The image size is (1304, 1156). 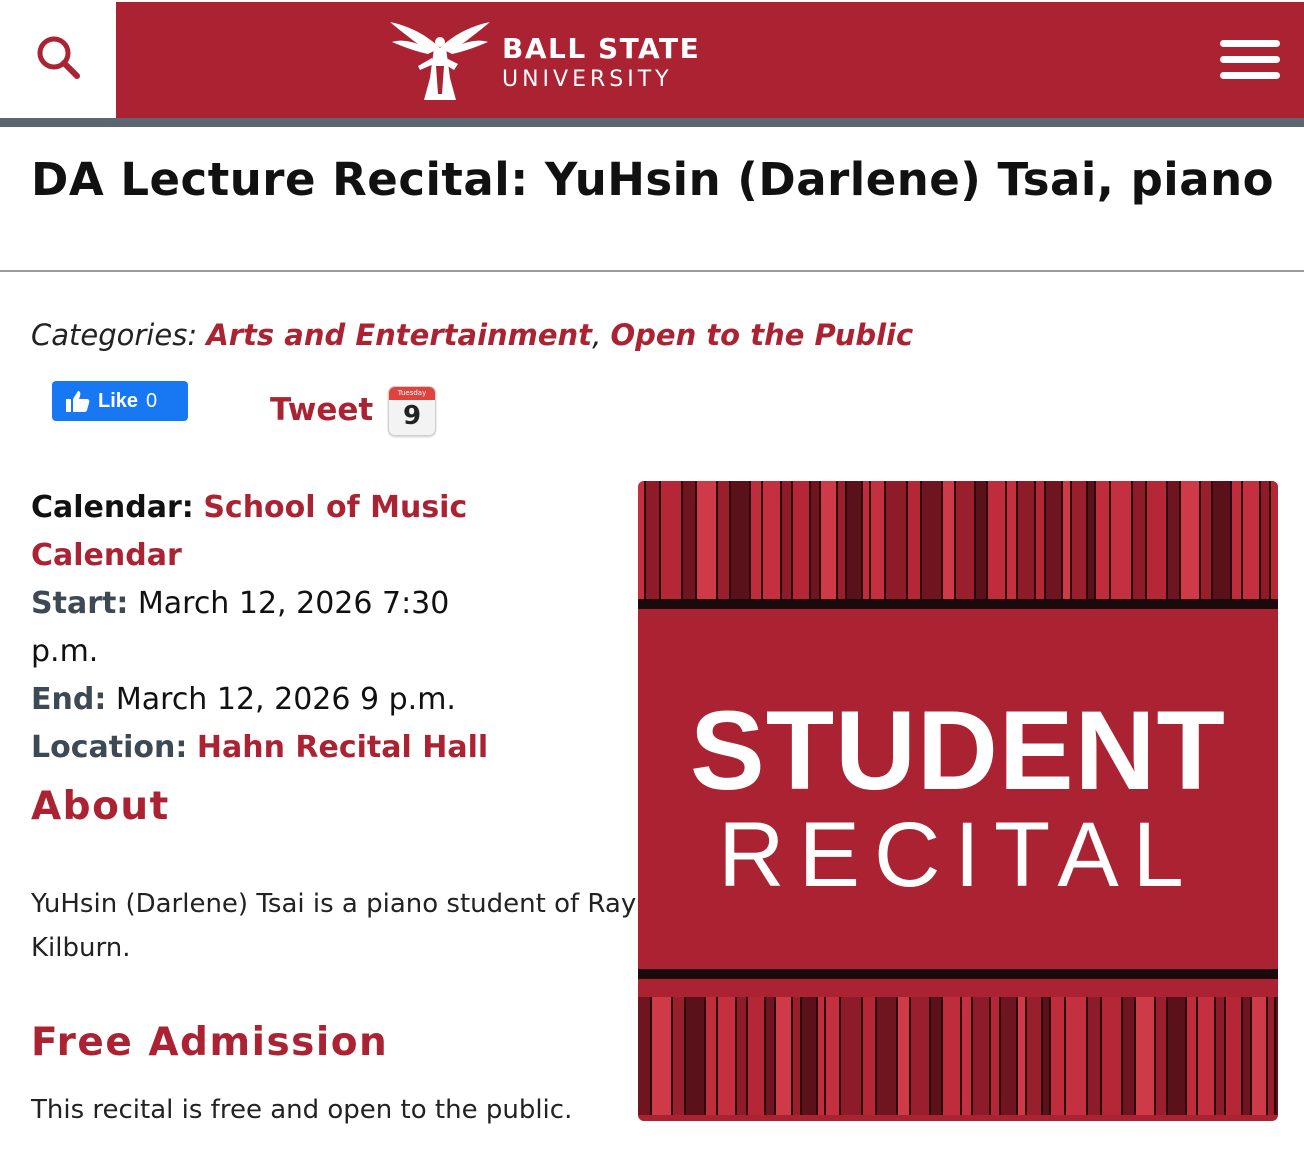 I want to click on logo-line-1: BALL STATE, so click(x=601, y=48).